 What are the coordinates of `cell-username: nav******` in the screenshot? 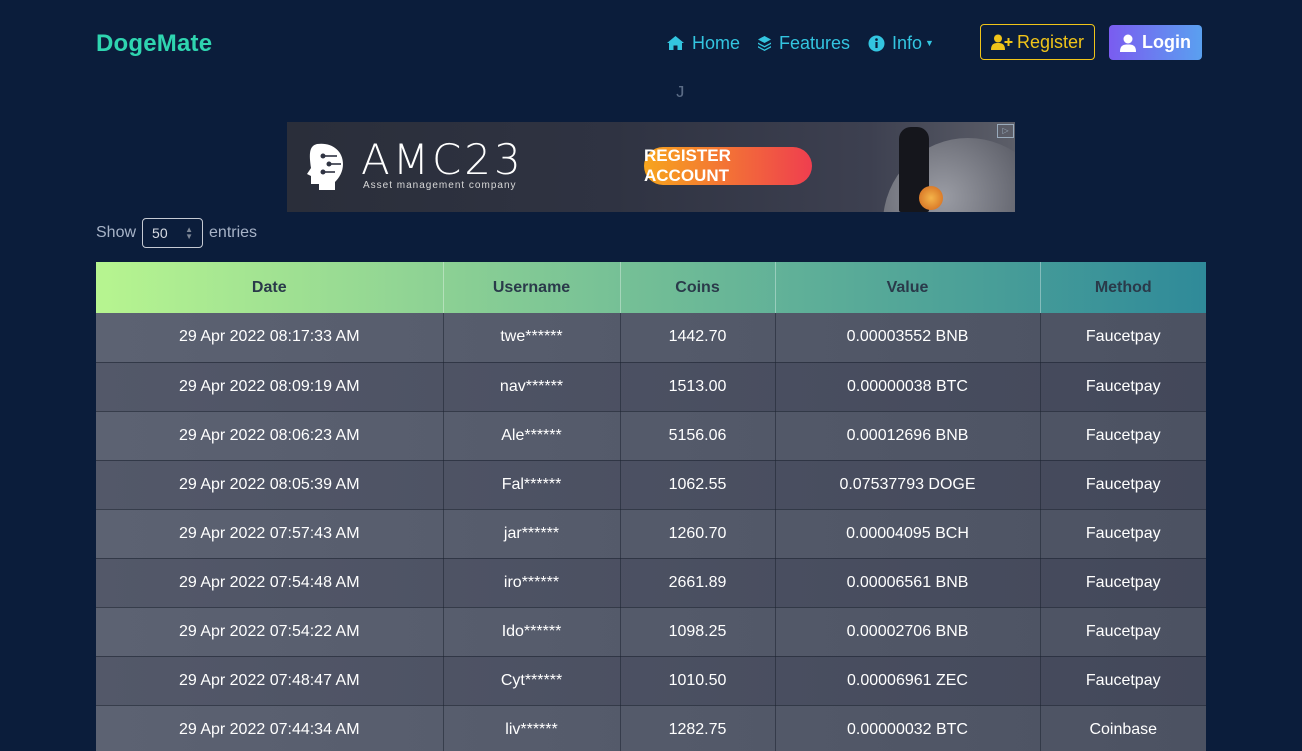 It's located at (532, 387).